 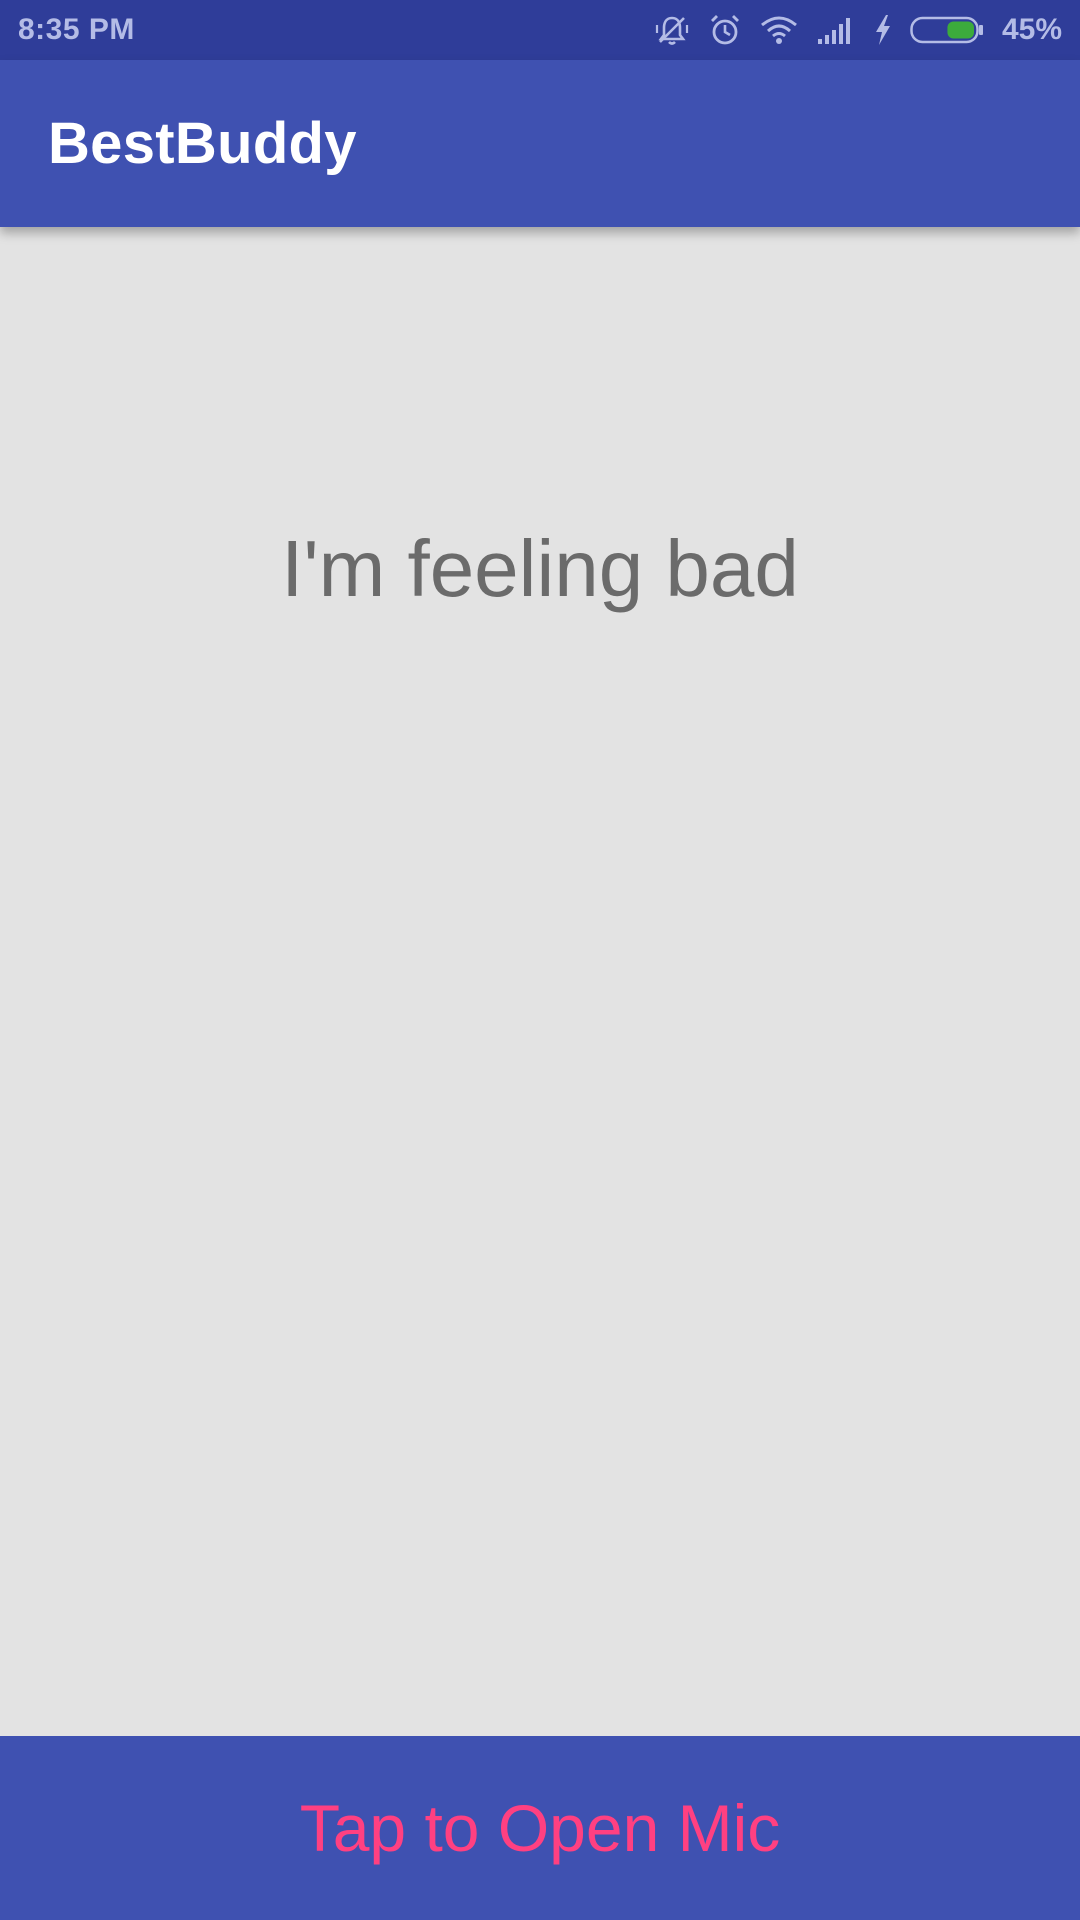 I want to click on battery-icon, so click(x=947, y=30).